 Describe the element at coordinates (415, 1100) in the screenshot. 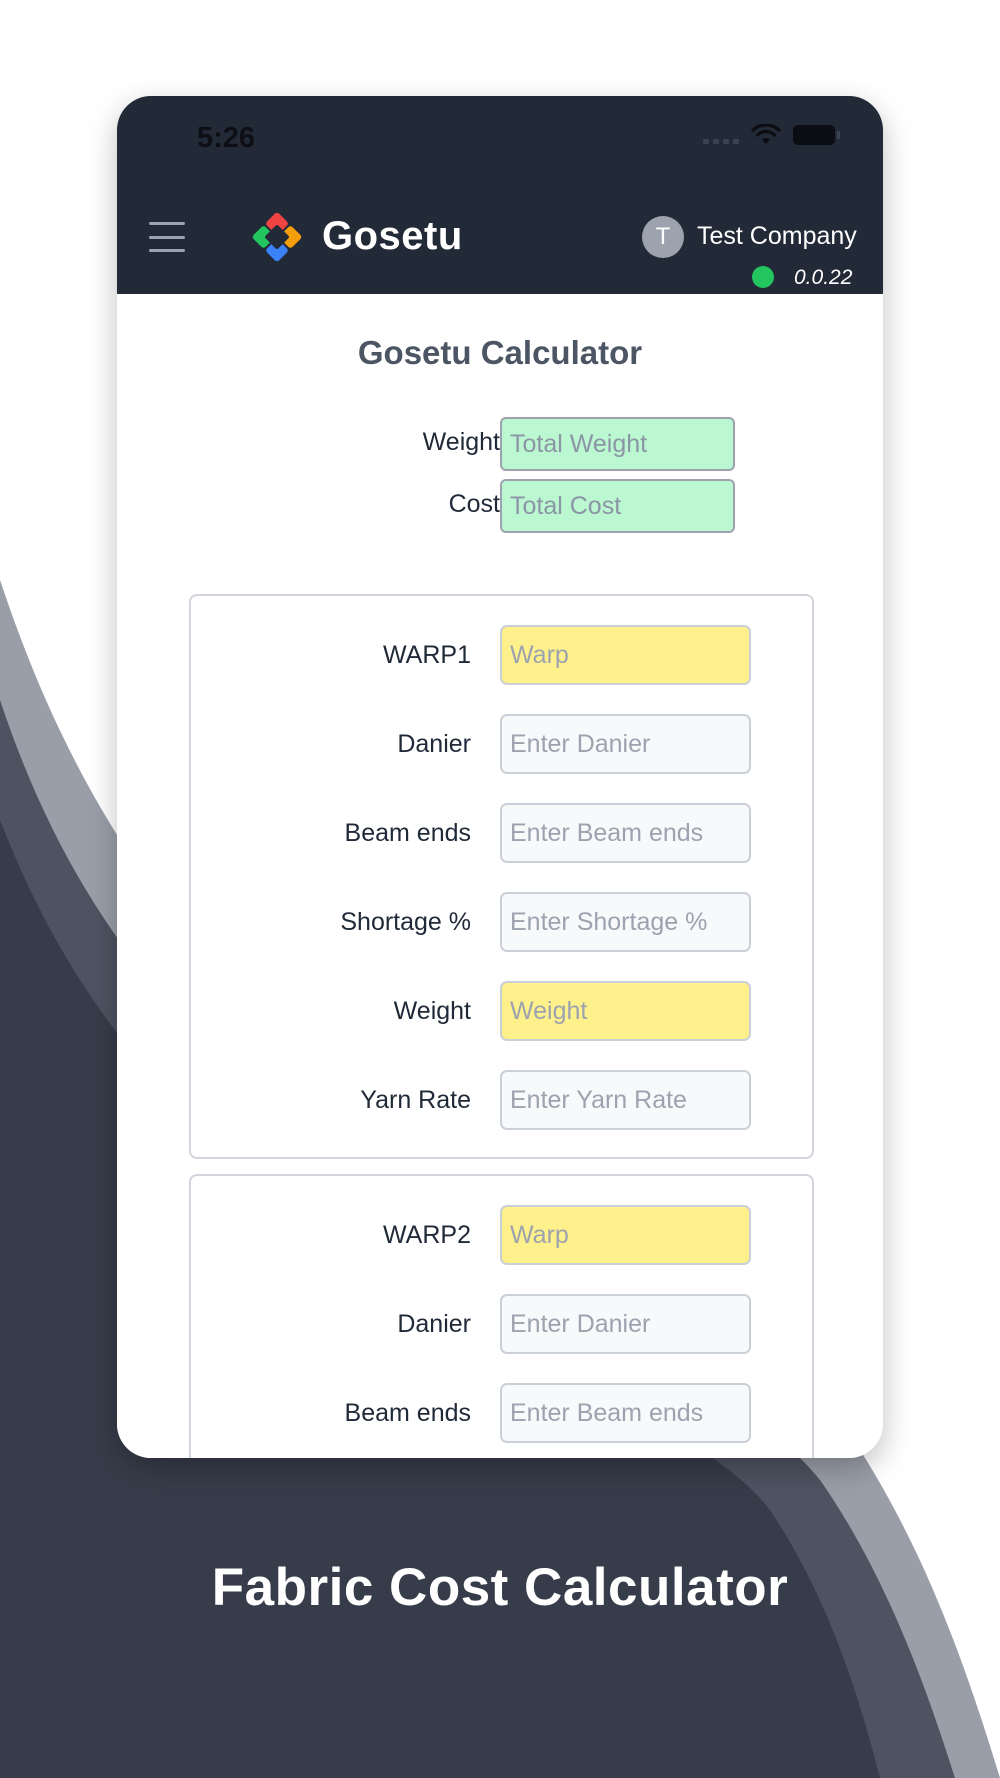

I see `yarn-rate-label: Yarn Rate` at that location.